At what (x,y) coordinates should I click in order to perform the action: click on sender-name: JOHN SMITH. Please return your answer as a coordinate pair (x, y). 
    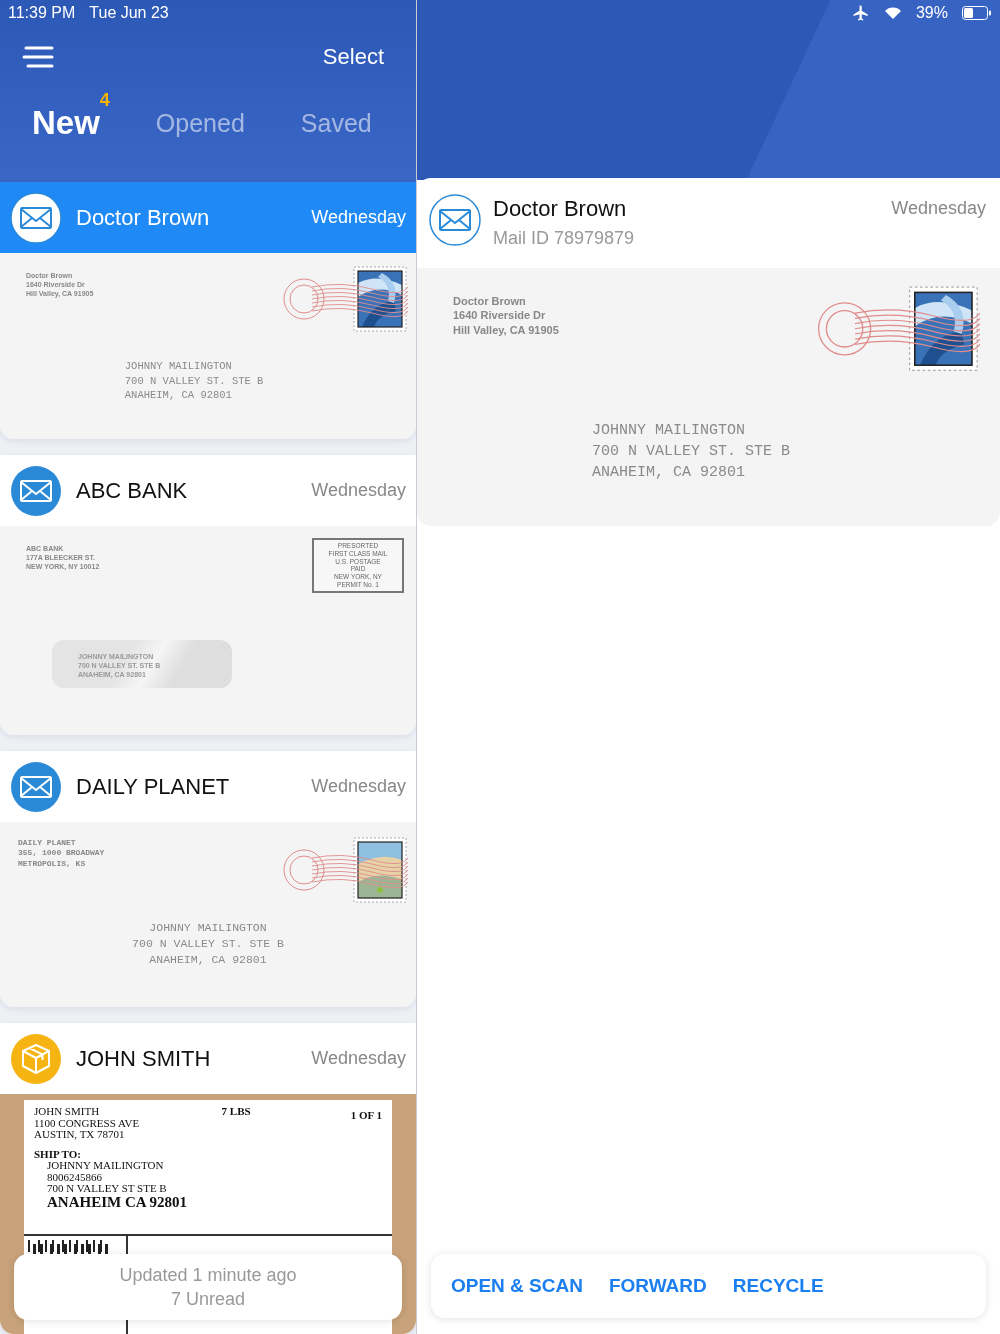
    Looking at the image, I should click on (144, 1058).